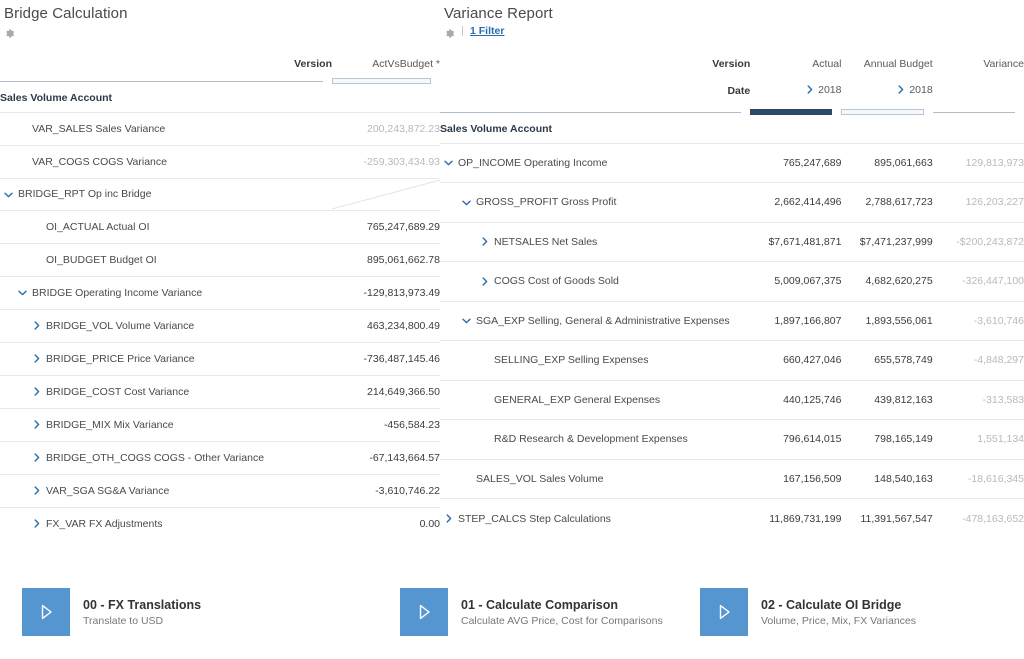 Image resolution: width=1024 pixels, height=659 pixels. What do you see at coordinates (166, 359) in the screenshot?
I see `row-label: BRIDGE_PRICE Price Variance` at bounding box center [166, 359].